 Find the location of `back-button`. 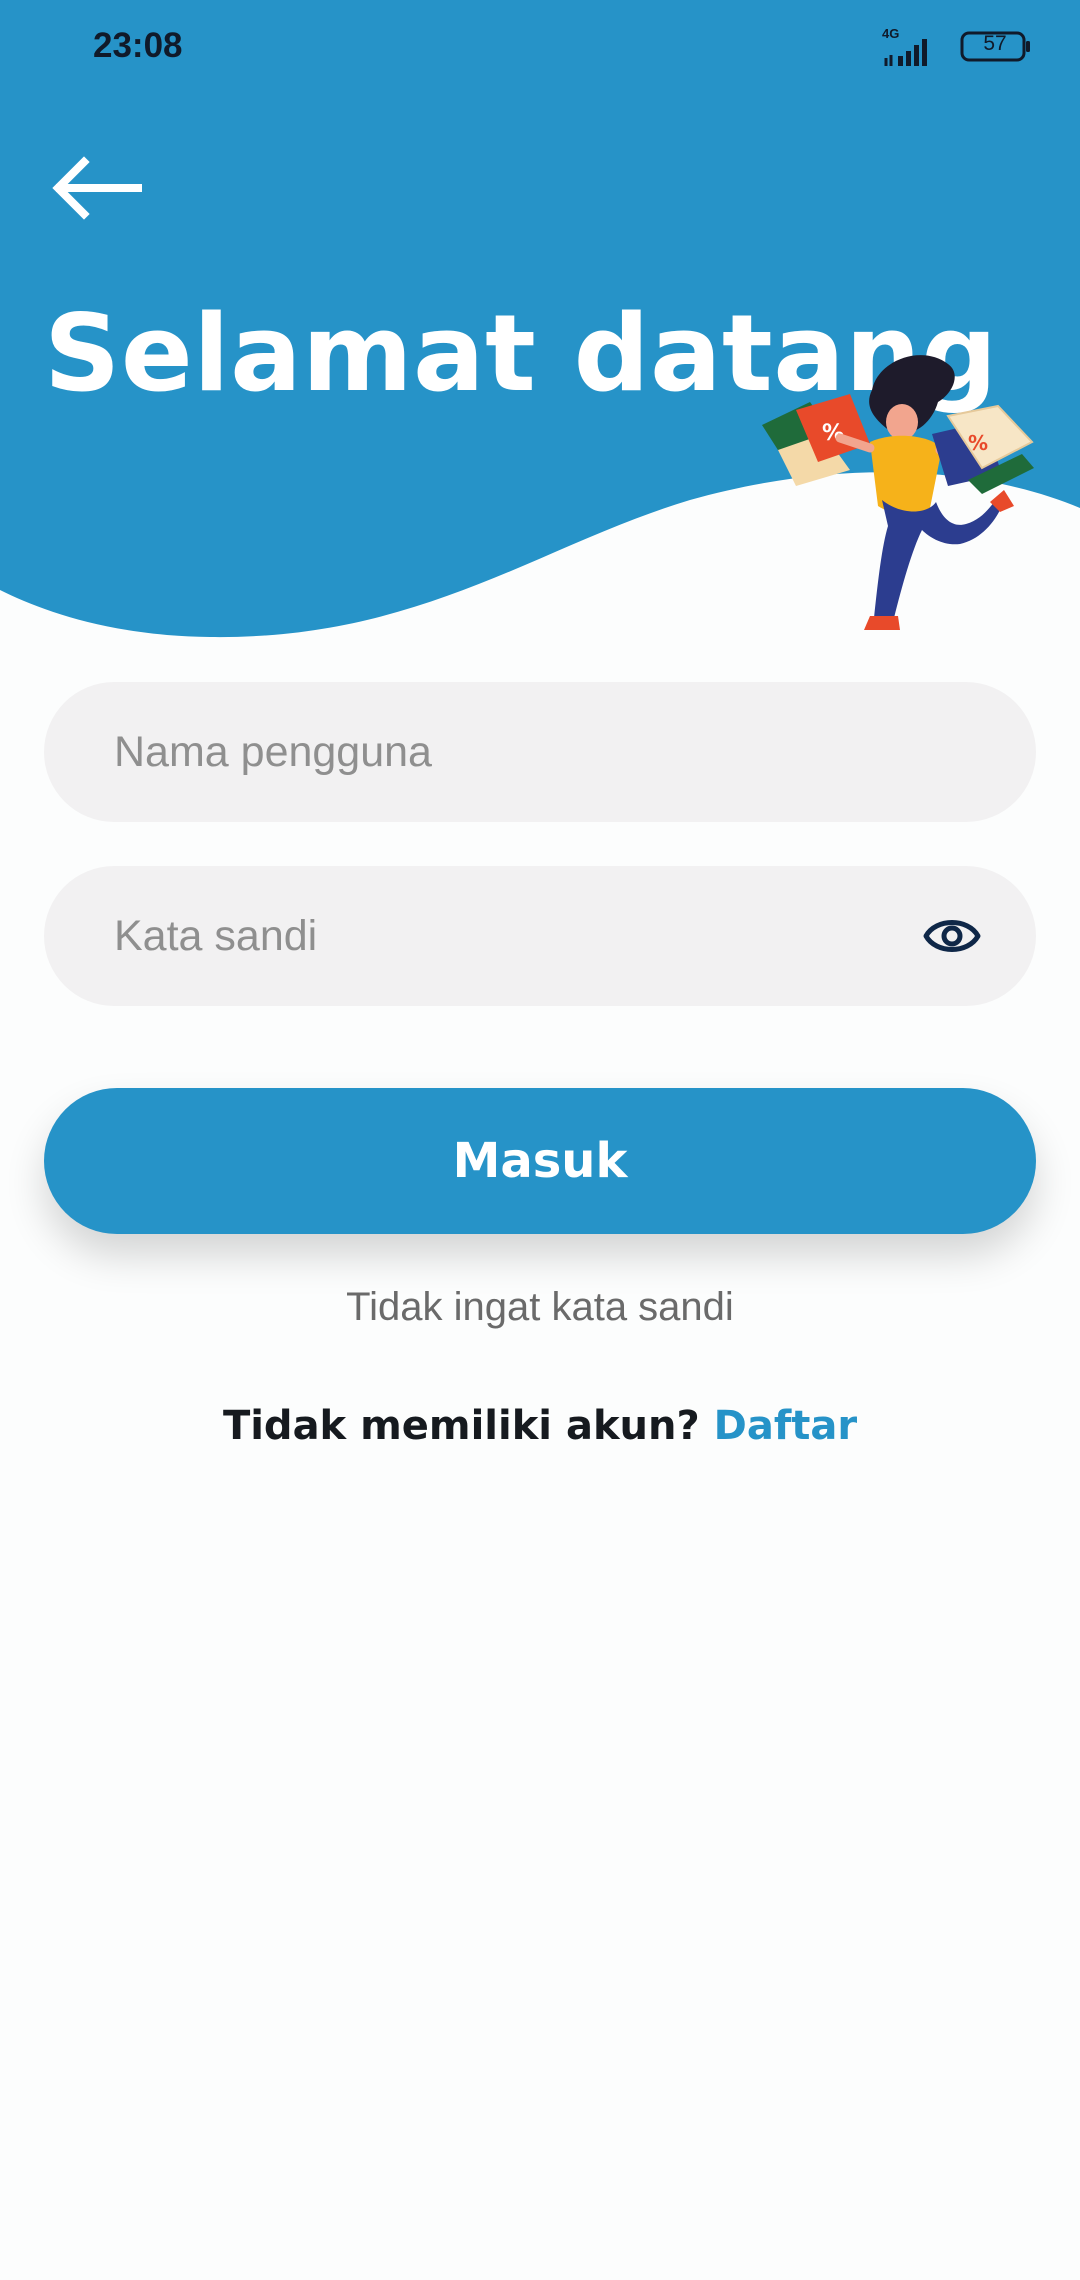

back-button is located at coordinates (102, 190).